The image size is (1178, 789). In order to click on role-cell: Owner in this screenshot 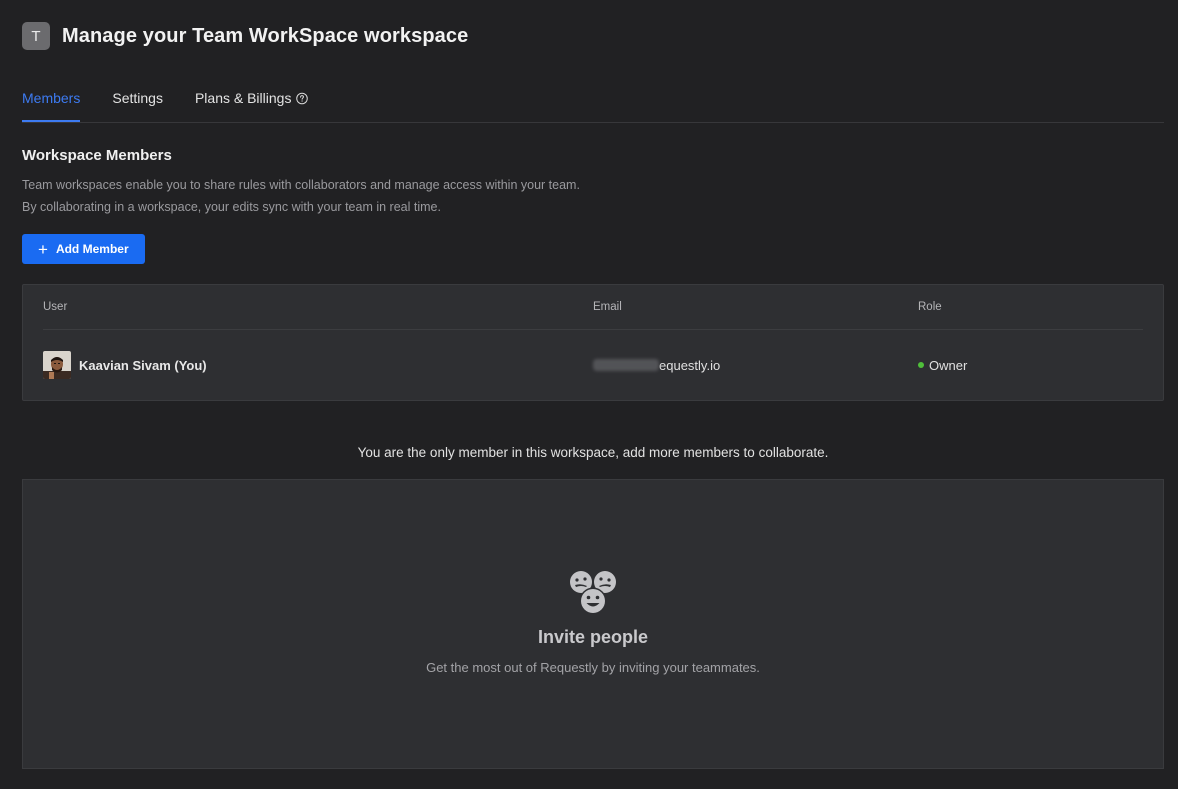, I will do `click(993, 365)`.